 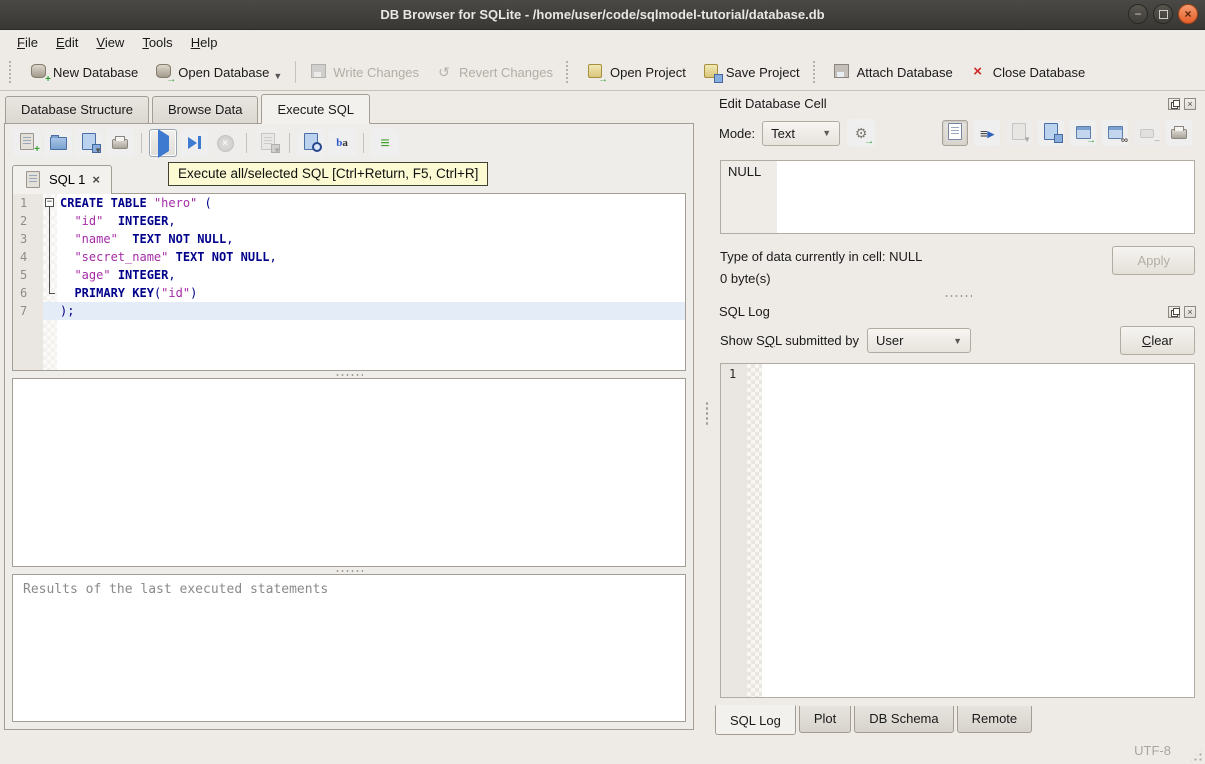 I want to click on cell-value-editor: NULL, so click(x=957, y=197).